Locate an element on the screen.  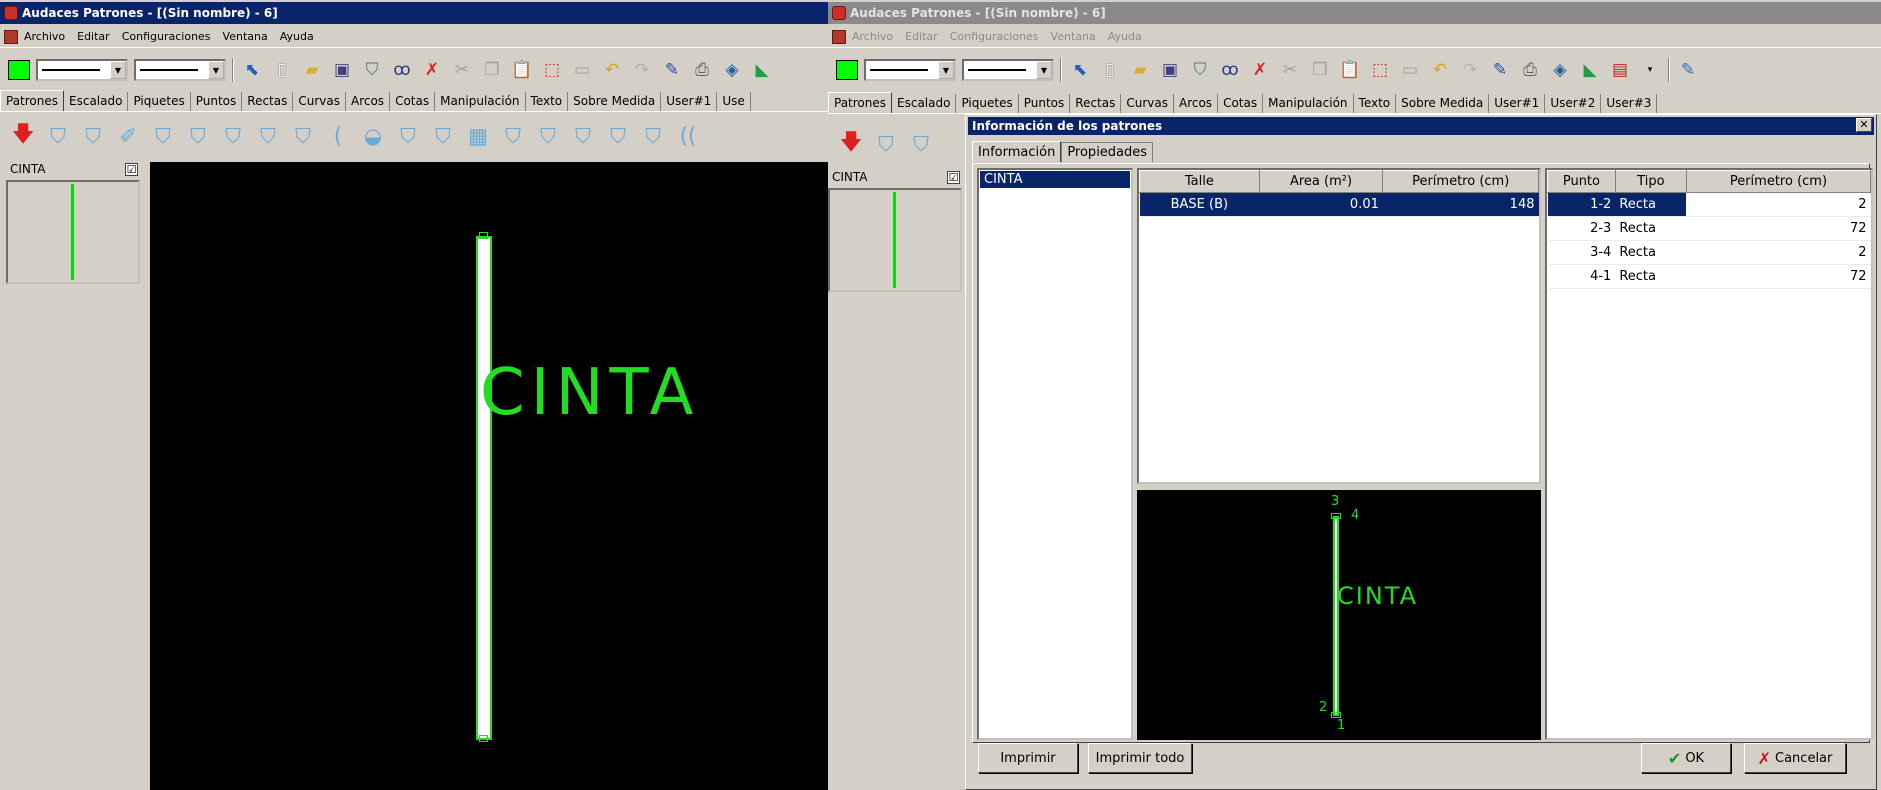
menu-ventana: Ventana is located at coordinates (245, 36).